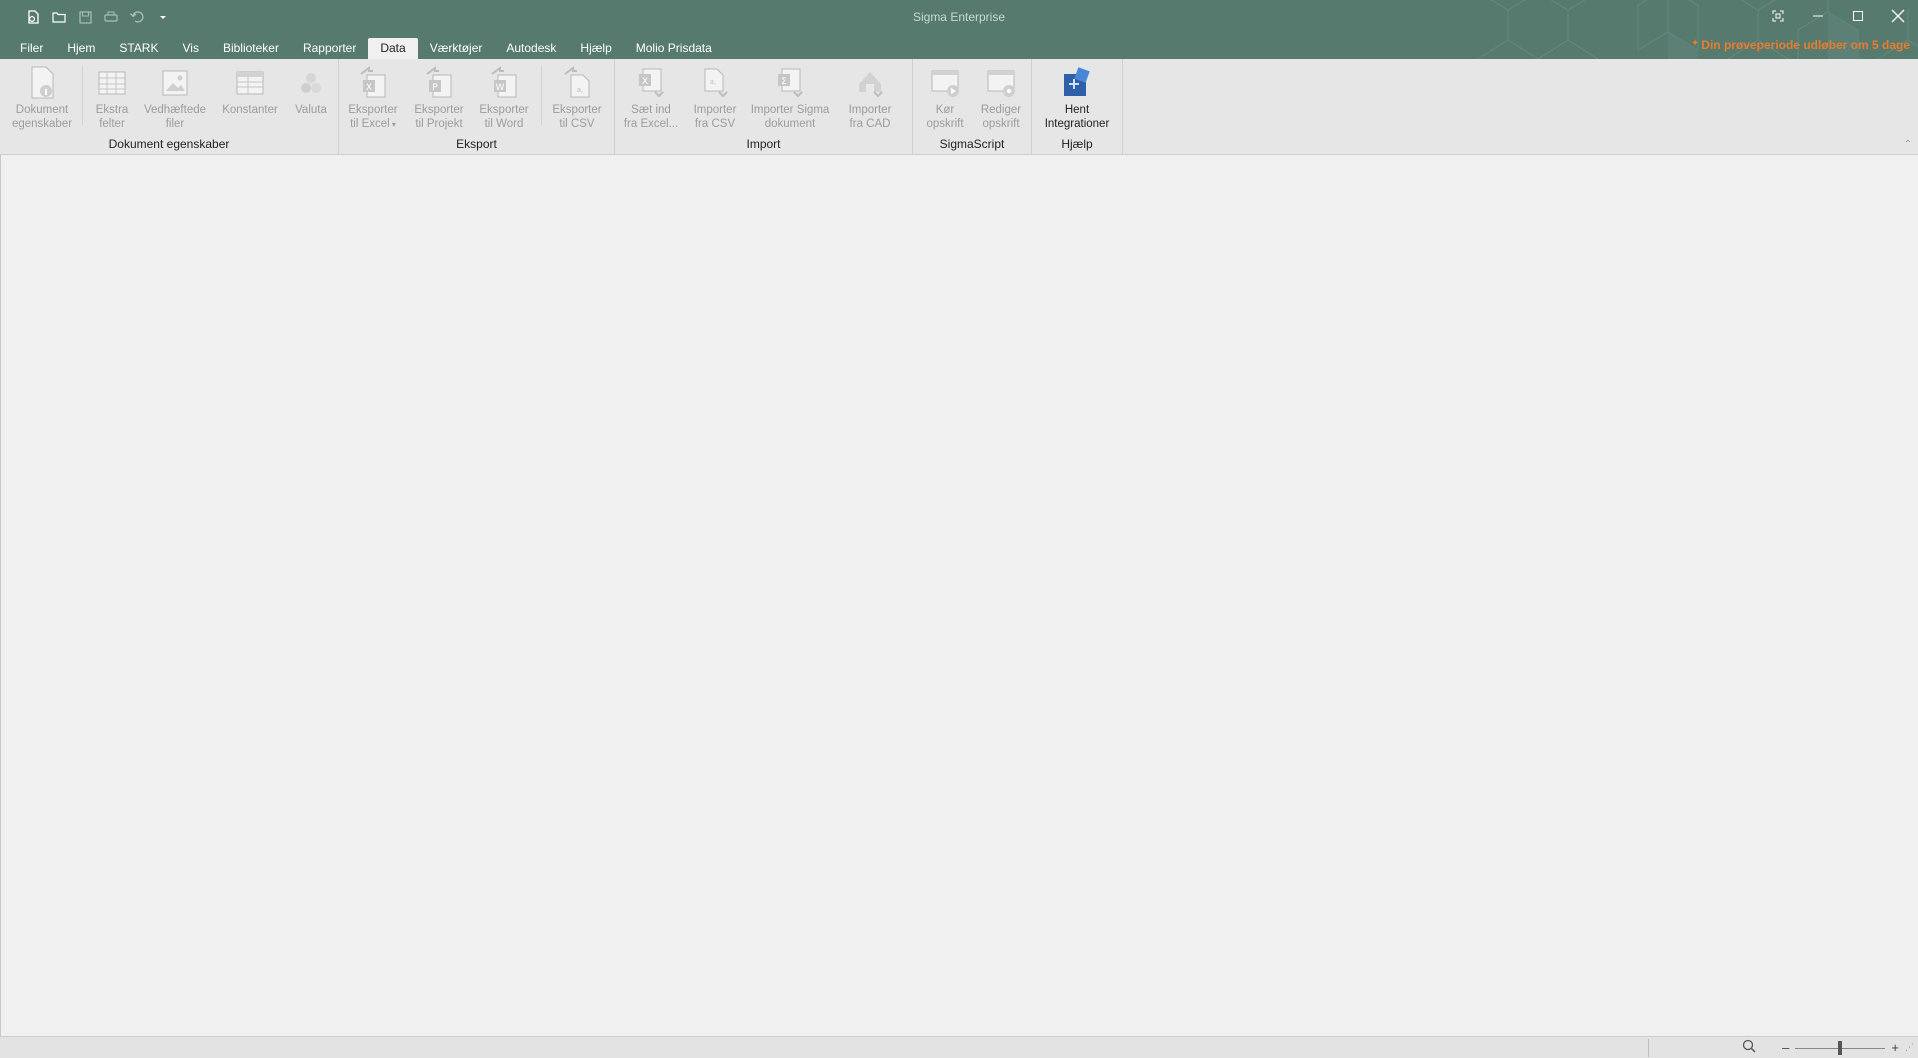  I want to click on zoom-in-icon: +, so click(1895, 1047).